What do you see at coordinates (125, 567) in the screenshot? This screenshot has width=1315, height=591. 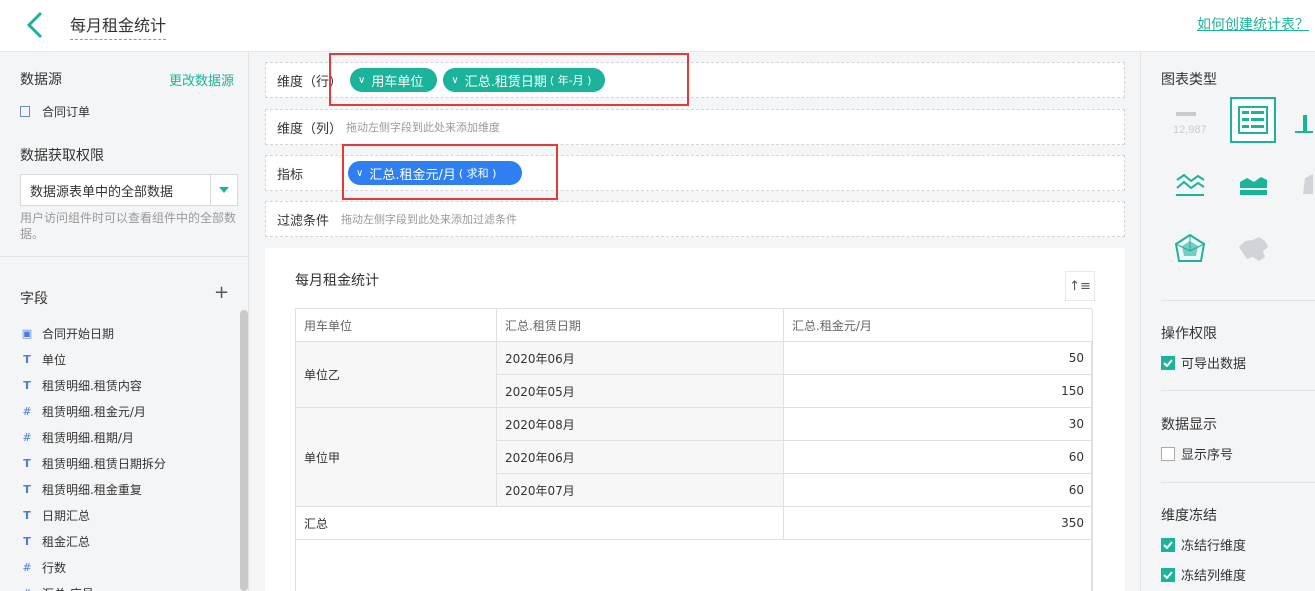 I see `field-item: # 行数` at bounding box center [125, 567].